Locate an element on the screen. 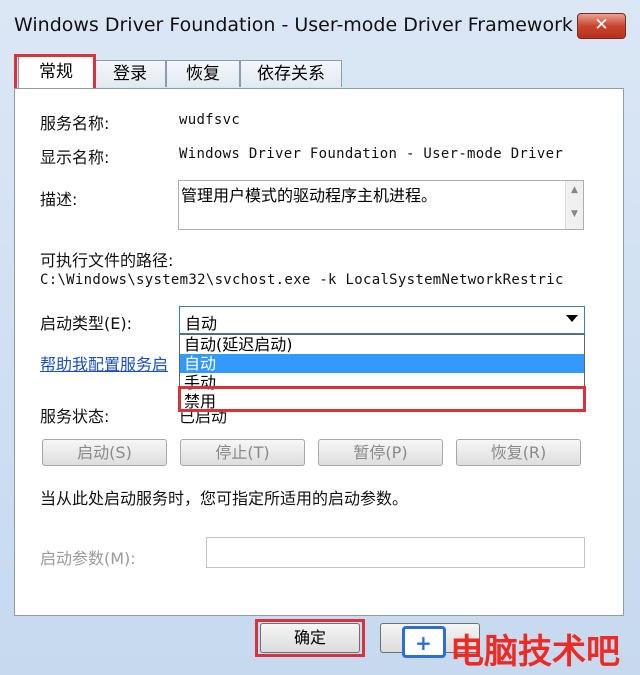 Image resolution: width=640 pixels, height=675 pixels. chevron-down-icon is located at coordinates (572, 318).